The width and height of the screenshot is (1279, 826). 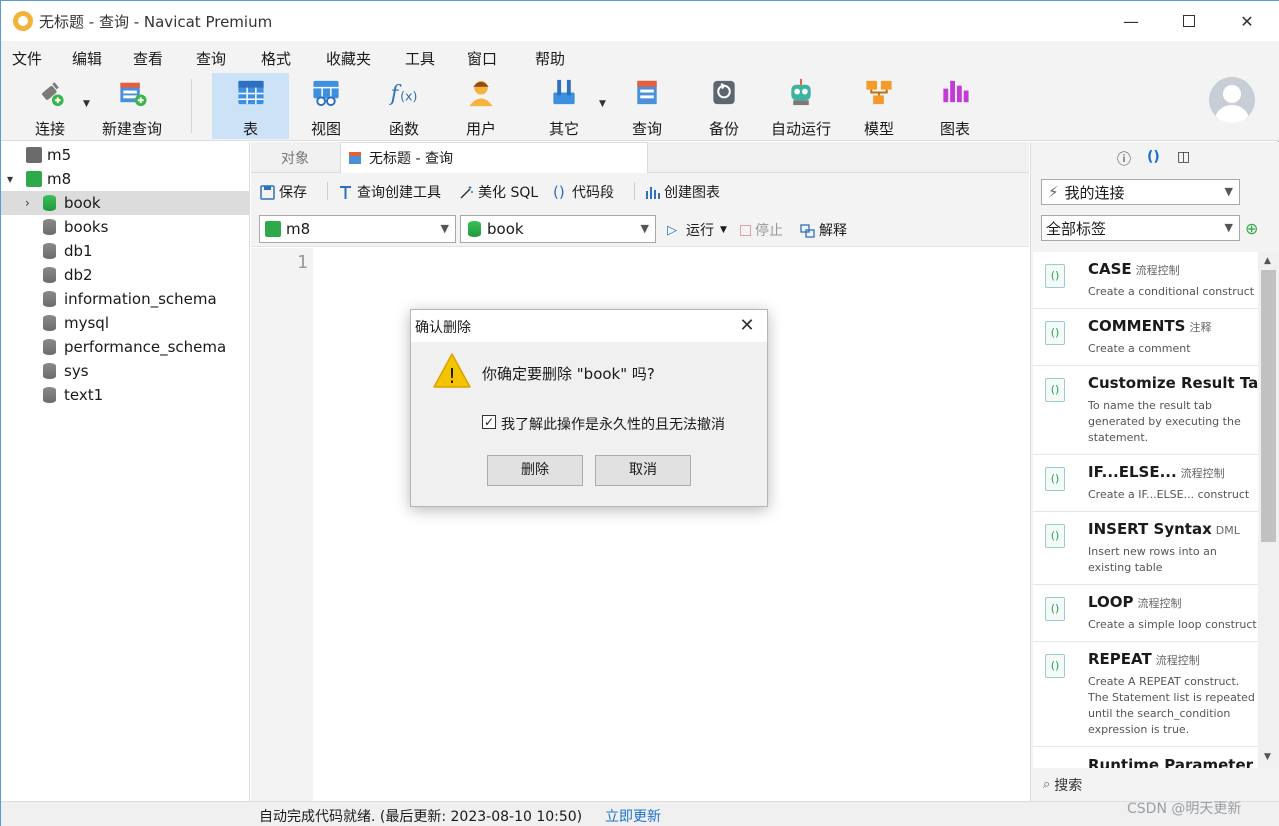 I want to click on query-button: 查询, so click(x=647, y=106).